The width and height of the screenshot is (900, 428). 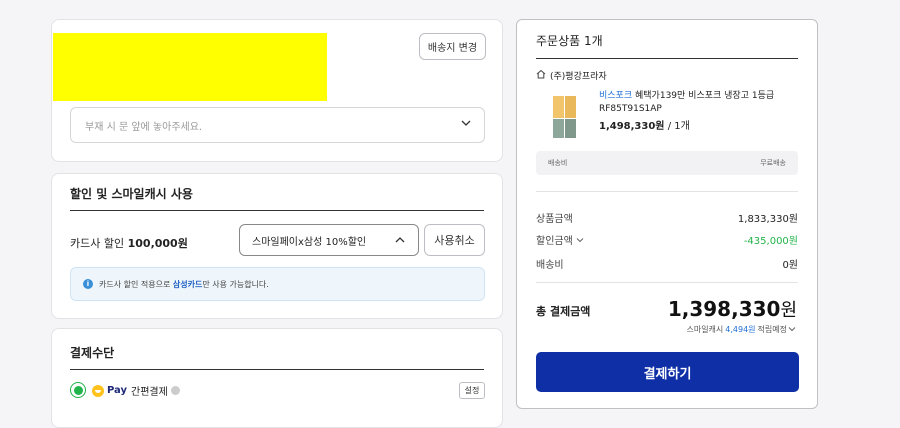 What do you see at coordinates (92, 353) in the screenshot?
I see `payment-section-title: 결제수단` at bounding box center [92, 353].